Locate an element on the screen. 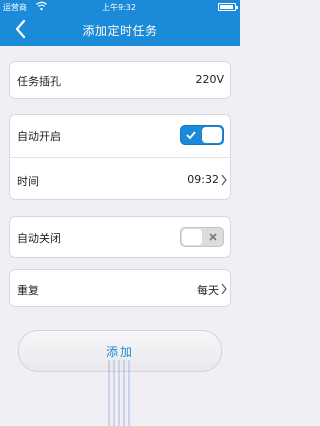 This screenshot has height=426, width=320. repeat-label: 重复 is located at coordinates (28, 290).